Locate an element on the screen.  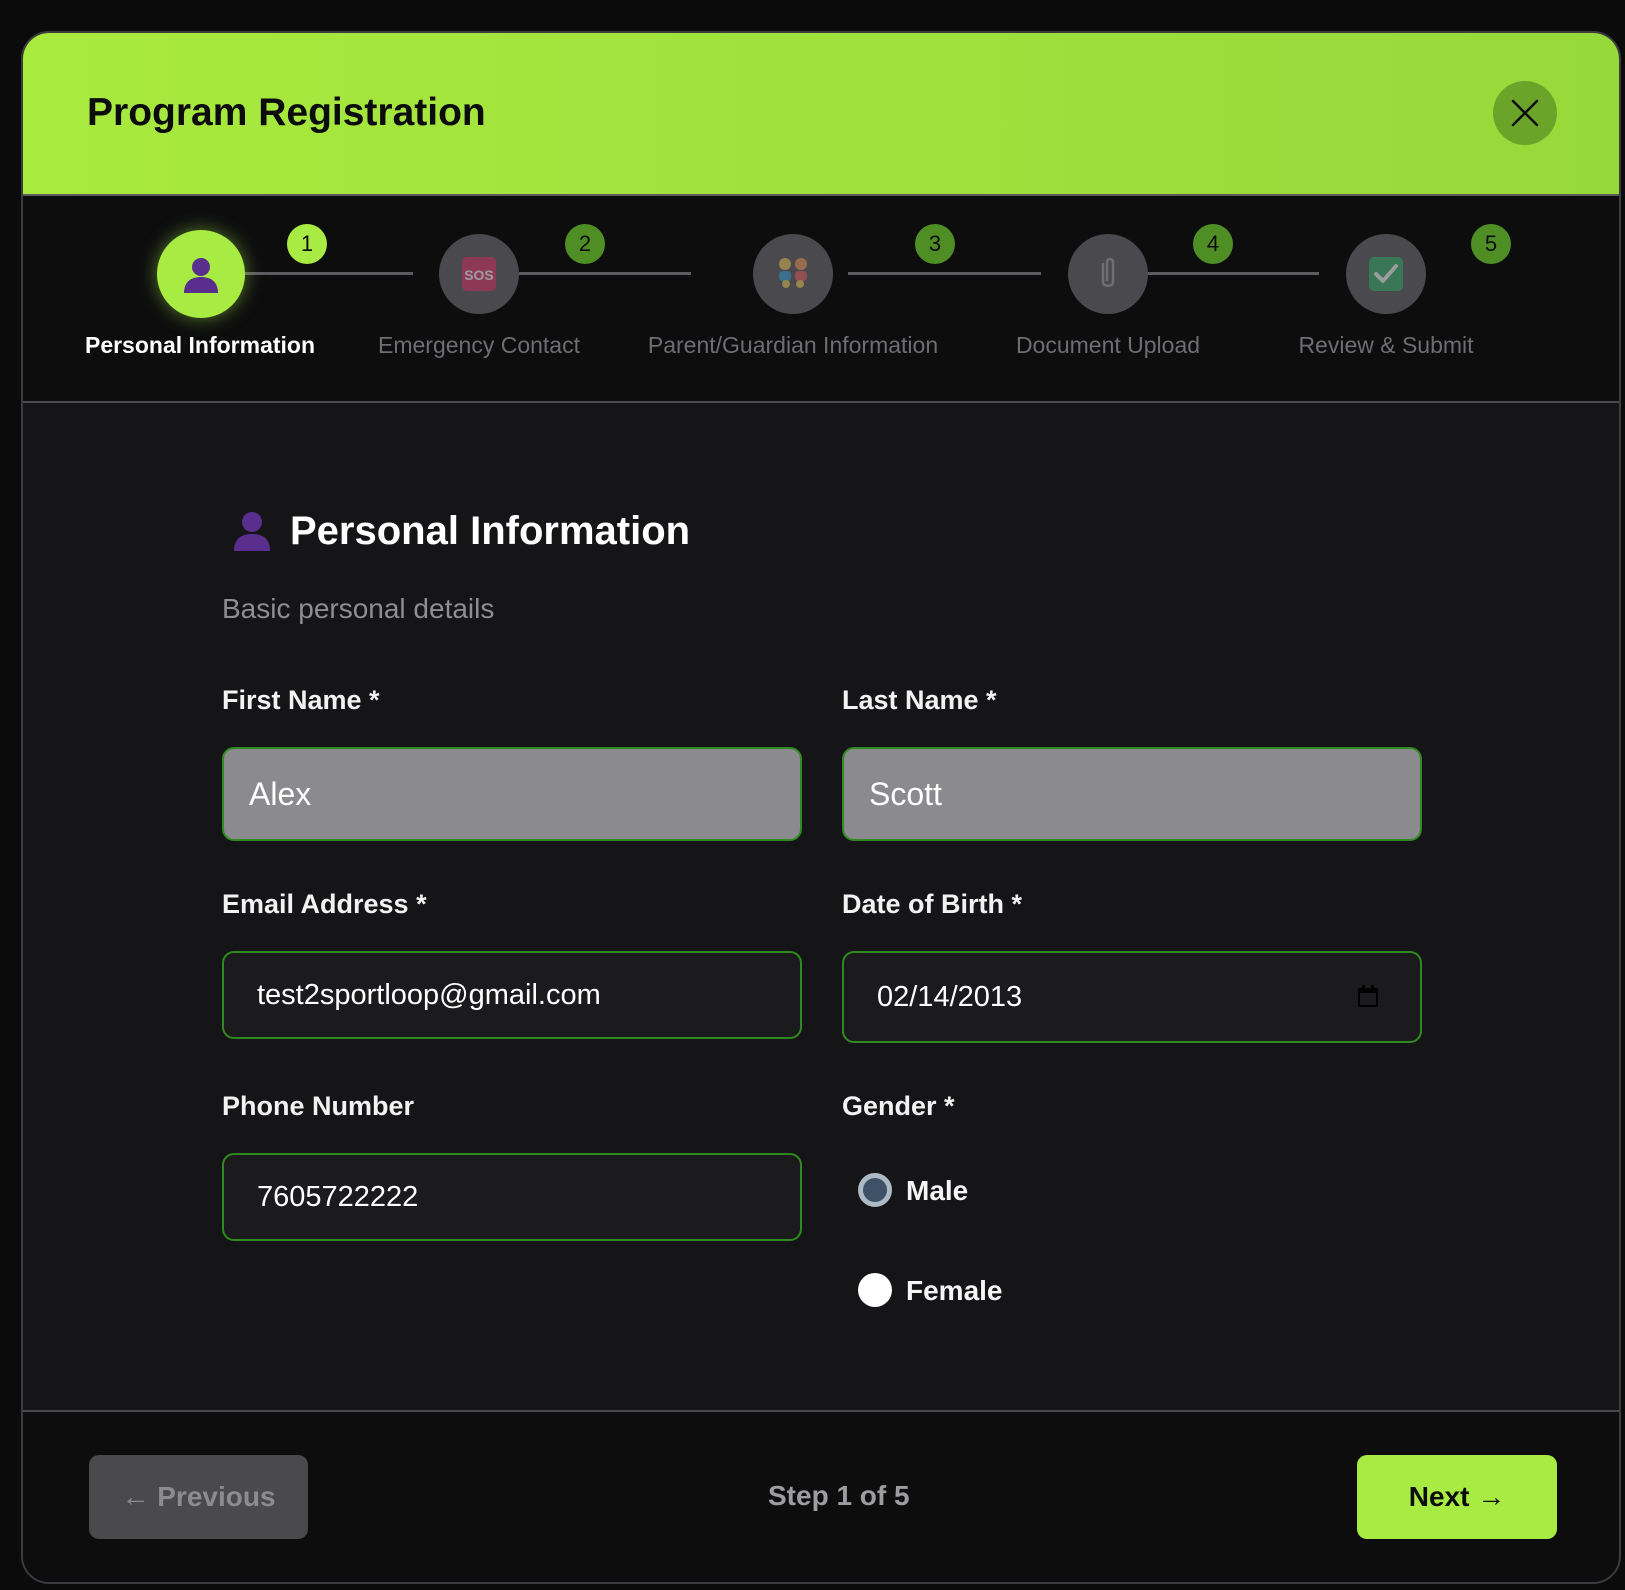
gender-female-radio is located at coordinates (875, 1290).